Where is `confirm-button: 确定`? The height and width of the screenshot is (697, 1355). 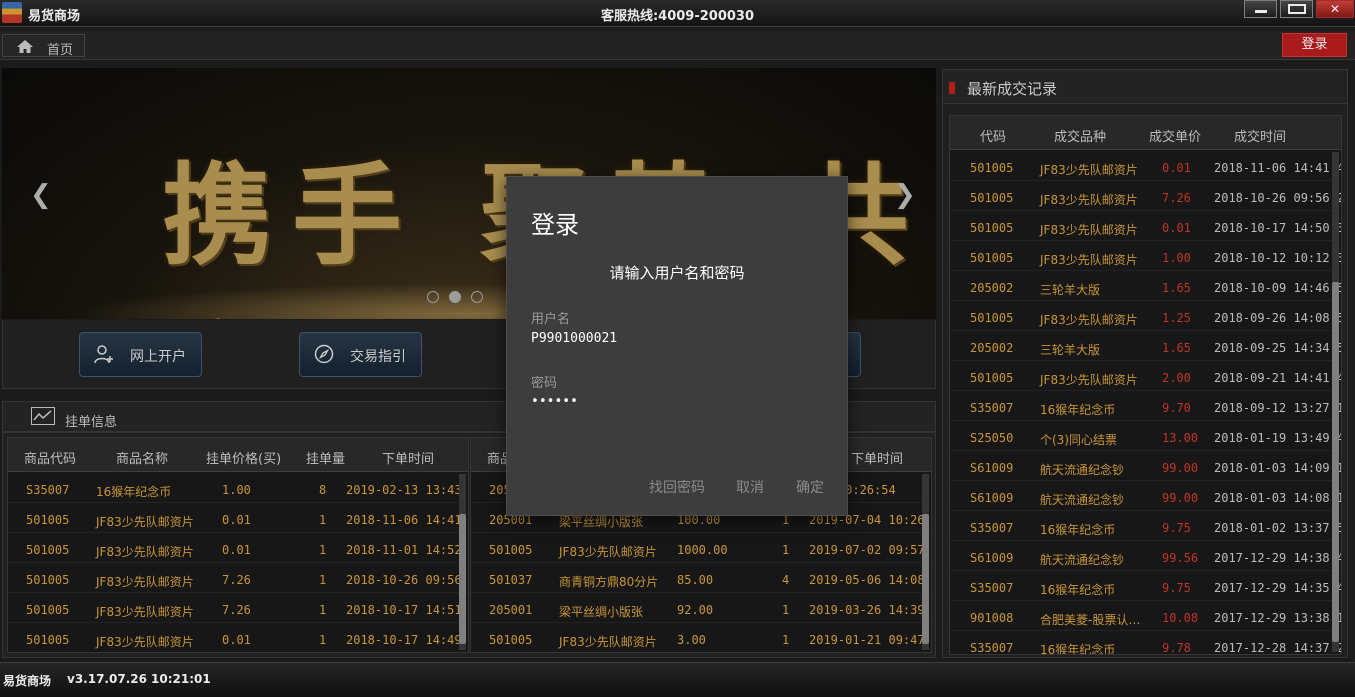
confirm-button: 确定 is located at coordinates (810, 487).